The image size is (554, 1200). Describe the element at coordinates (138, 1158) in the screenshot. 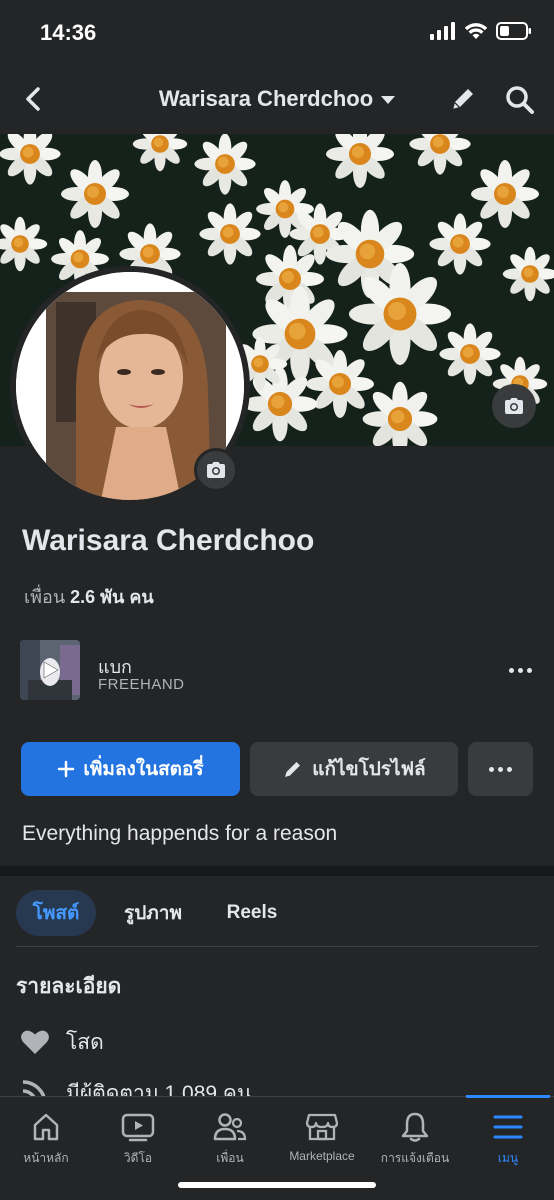

I see `nav-video-label: วิดีโอ` at that location.